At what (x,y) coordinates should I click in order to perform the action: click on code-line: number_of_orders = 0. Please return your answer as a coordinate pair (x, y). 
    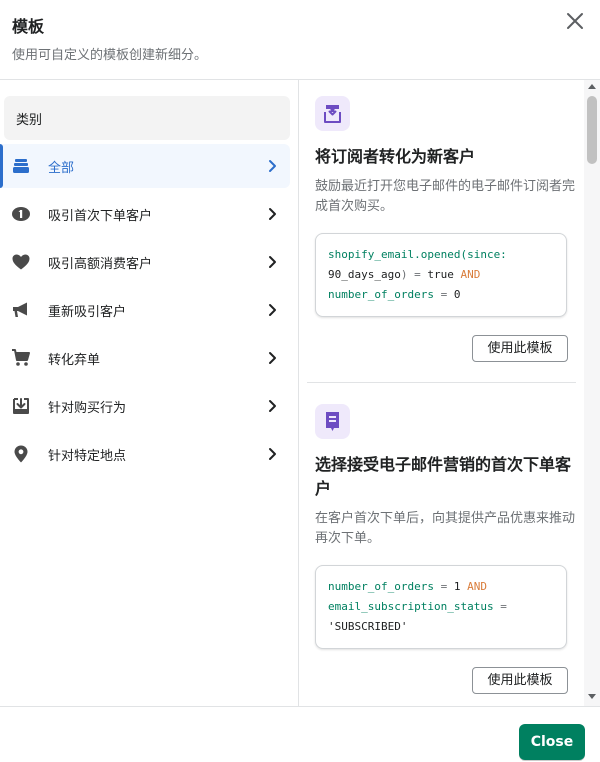
    Looking at the image, I should click on (441, 295).